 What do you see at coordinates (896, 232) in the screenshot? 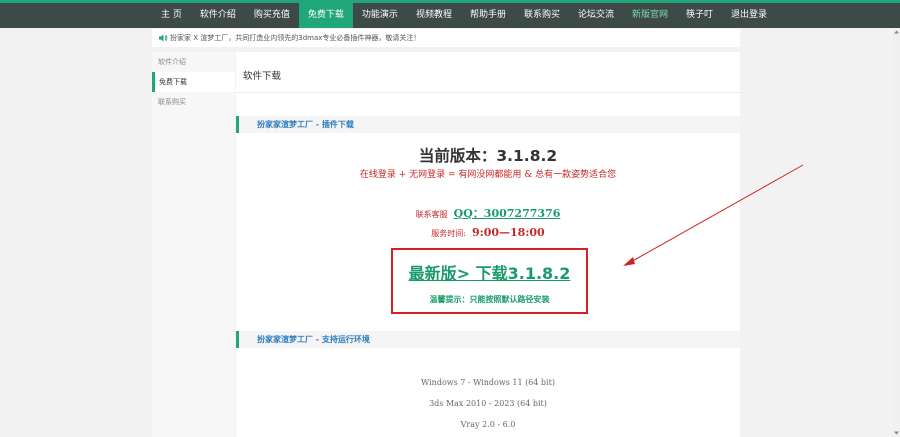
I see `page-scrollbar` at bounding box center [896, 232].